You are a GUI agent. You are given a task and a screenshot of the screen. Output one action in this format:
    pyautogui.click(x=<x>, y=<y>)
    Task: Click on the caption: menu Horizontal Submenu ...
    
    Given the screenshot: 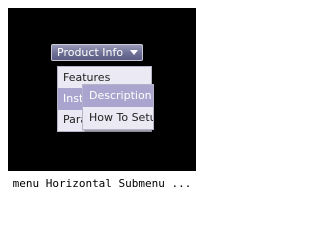 What is the action you would take?
    pyautogui.click(x=102, y=183)
    